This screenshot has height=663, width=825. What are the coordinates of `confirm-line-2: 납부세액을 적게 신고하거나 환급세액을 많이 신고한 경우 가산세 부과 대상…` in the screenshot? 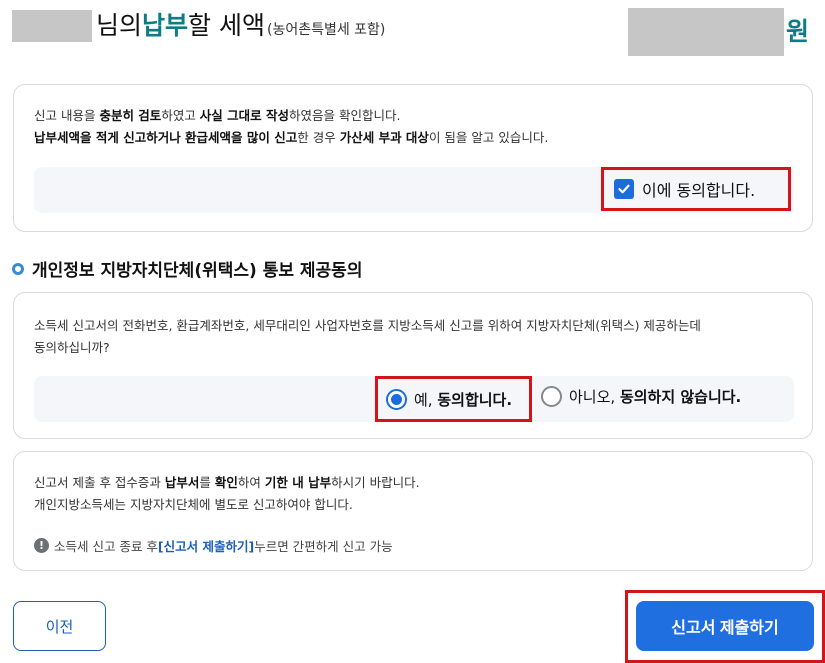 It's located at (291, 136).